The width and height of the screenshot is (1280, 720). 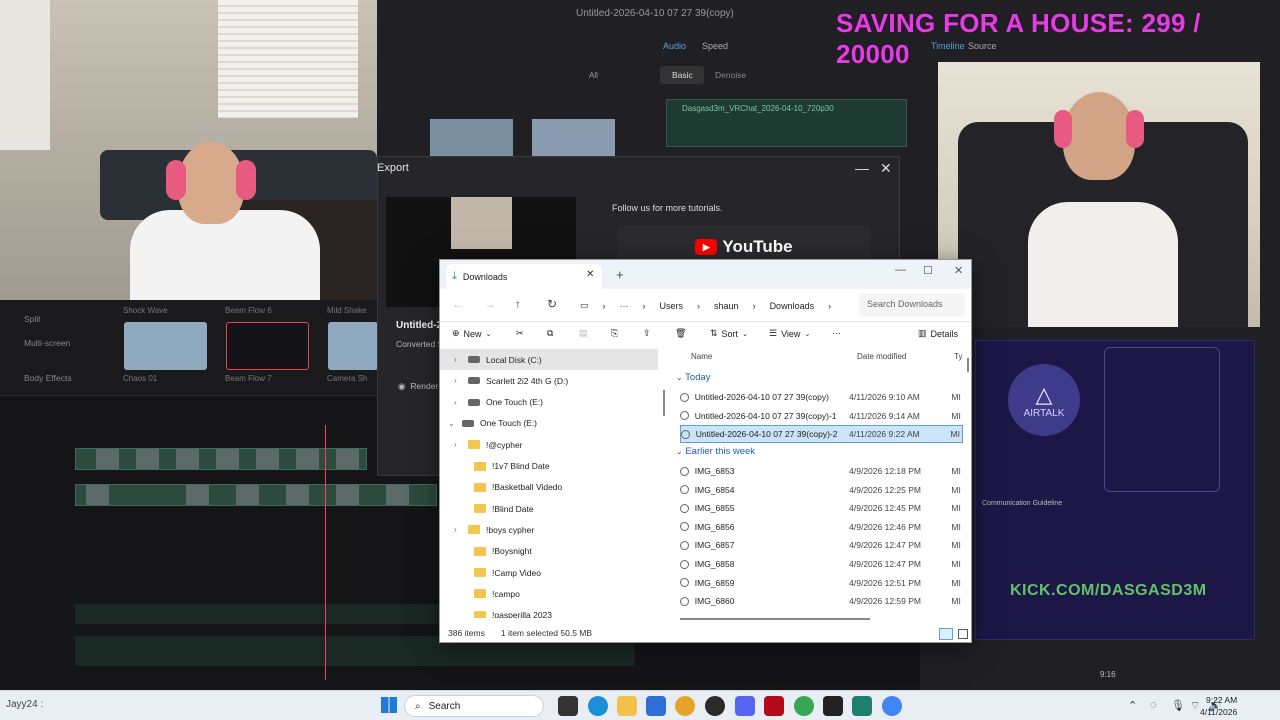 What do you see at coordinates (518, 304) in the screenshot?
I see `up-icon: ↑` at bounding box center [518, 304].